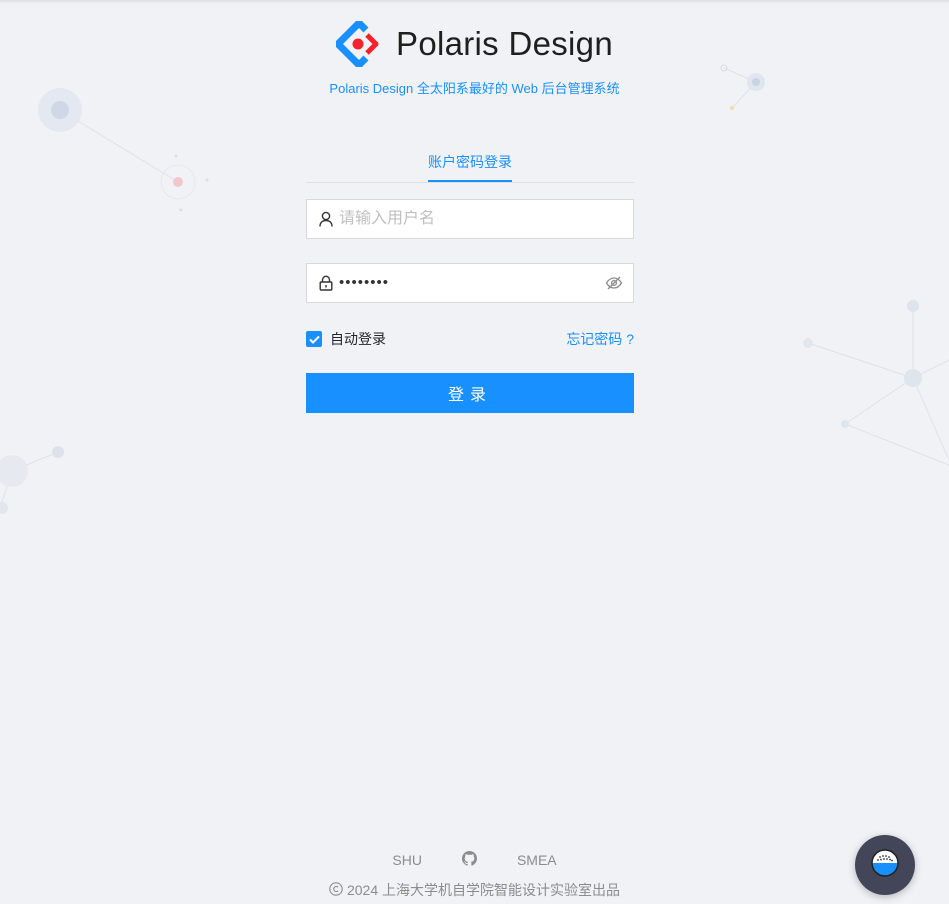 This screenshot has width=949, height=904. I want to click on forgot-password-link: 忘记密码 ?, so click(600, 339).